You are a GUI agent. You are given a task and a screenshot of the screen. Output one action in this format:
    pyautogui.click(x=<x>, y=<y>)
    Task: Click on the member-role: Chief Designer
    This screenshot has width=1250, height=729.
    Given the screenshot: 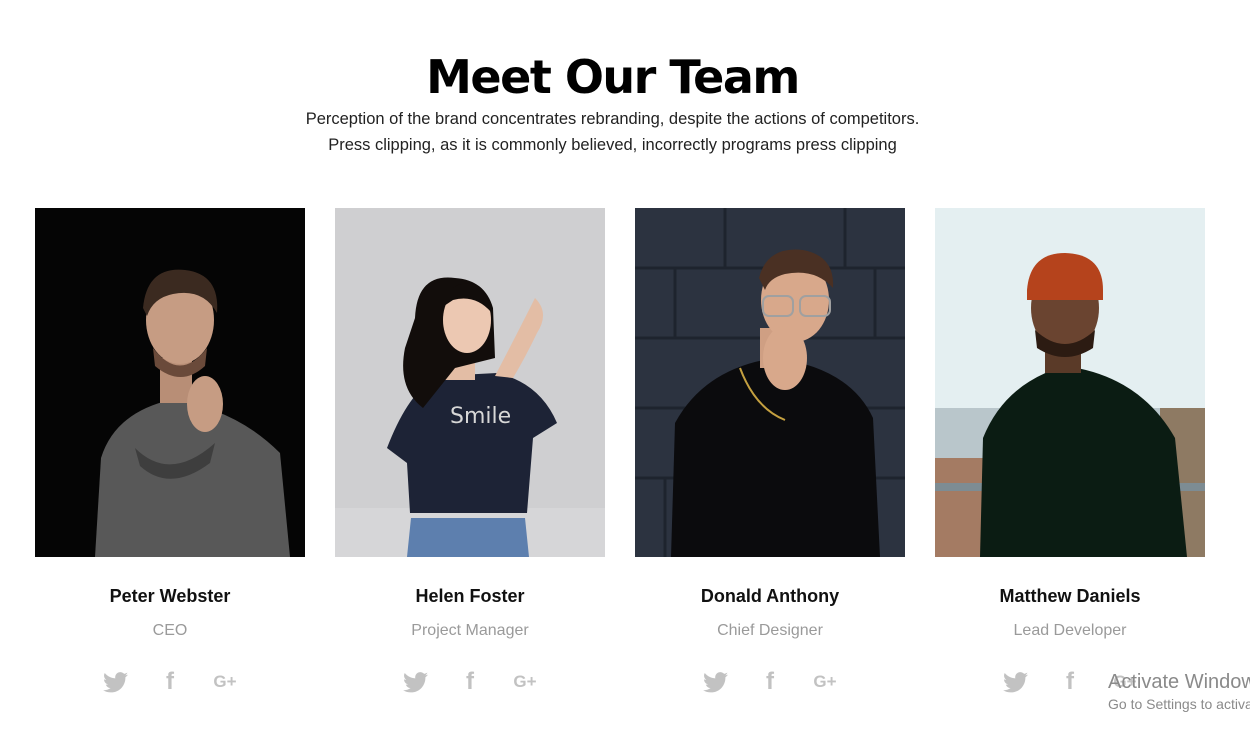 What is the action you would take?
    pyautogui.click(x=770, y=630)
    